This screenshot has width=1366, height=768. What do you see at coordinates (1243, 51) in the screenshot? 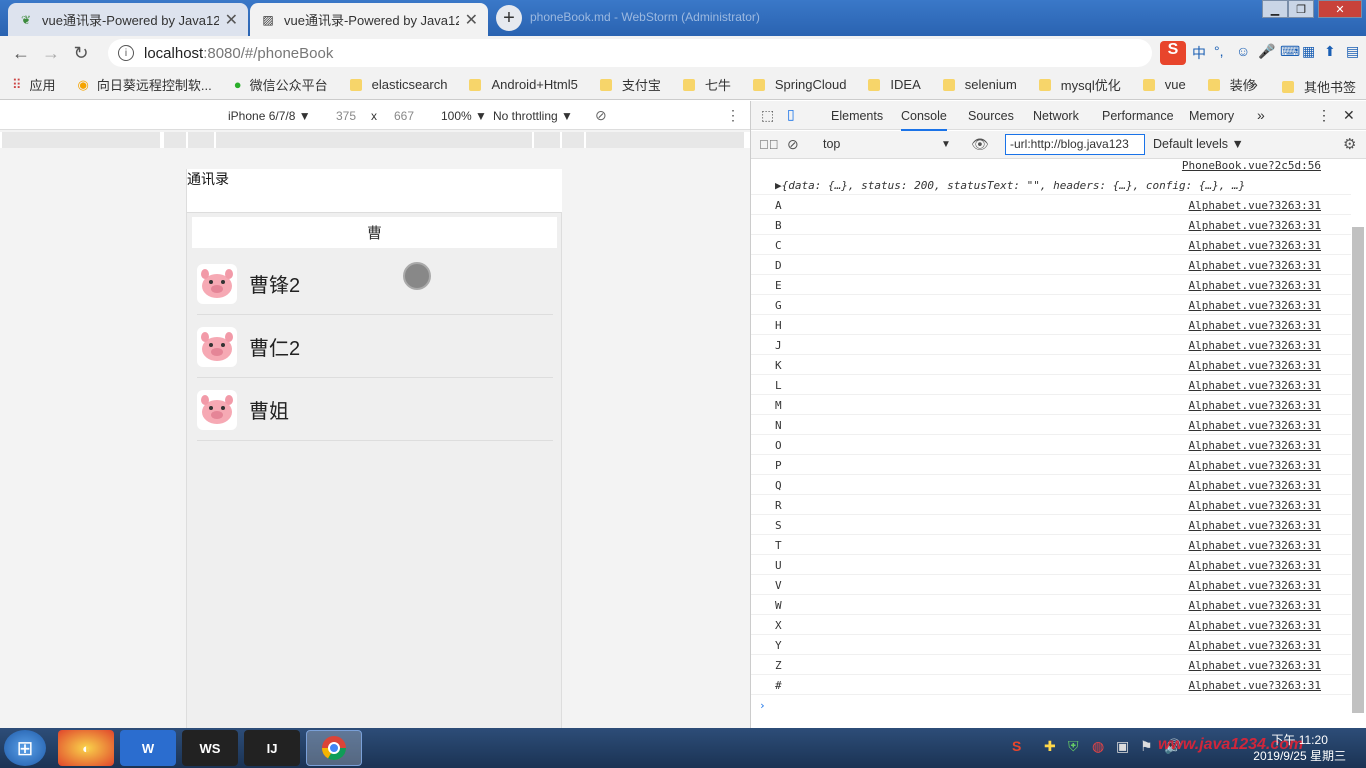
I see `smiley-icon: ☺` at bounding box center [1243, 51].